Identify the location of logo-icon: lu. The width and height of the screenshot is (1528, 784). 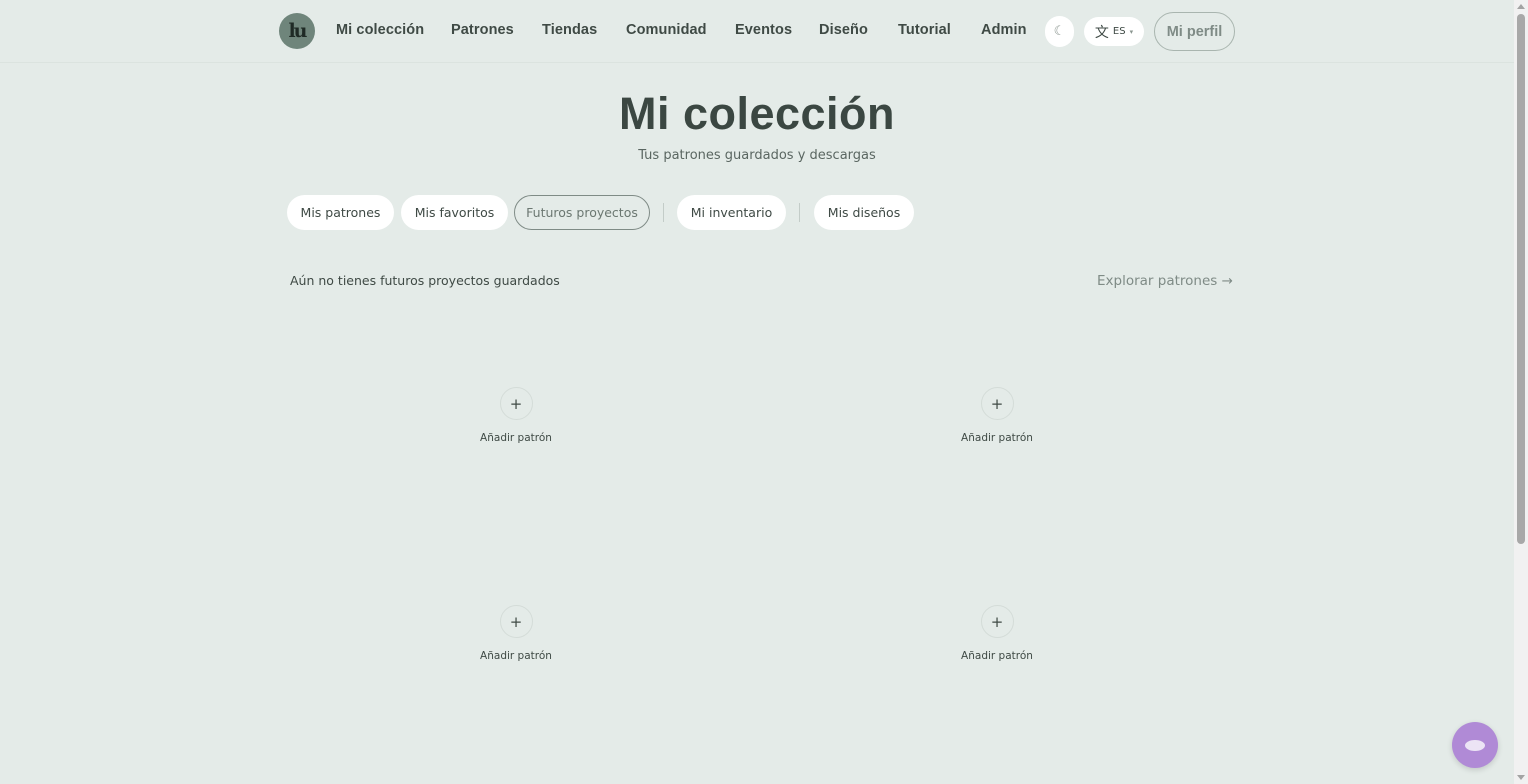
(297, 31).